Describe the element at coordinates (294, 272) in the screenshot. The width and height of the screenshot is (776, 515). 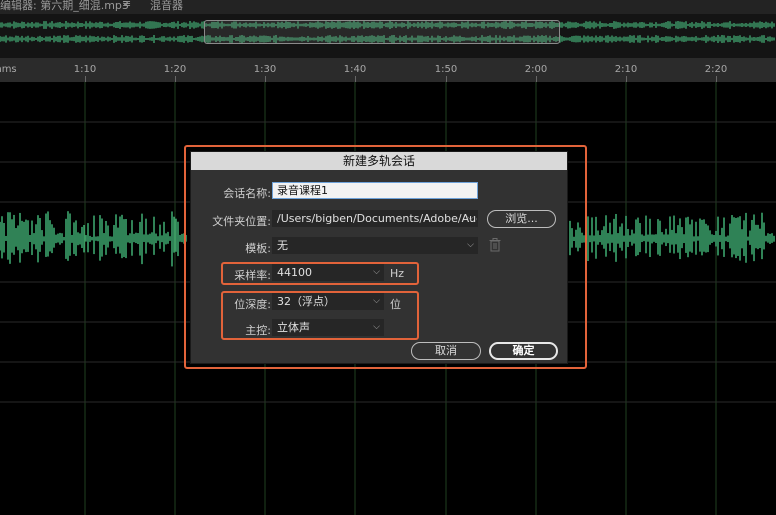
I see `sample-rate-value: 44100` at that location.